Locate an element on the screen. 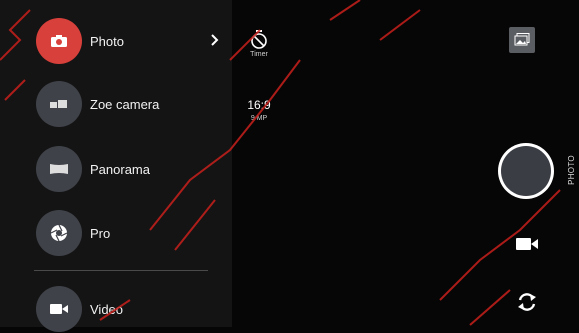  chevron-right-icon is located at coordinates (215, 40).